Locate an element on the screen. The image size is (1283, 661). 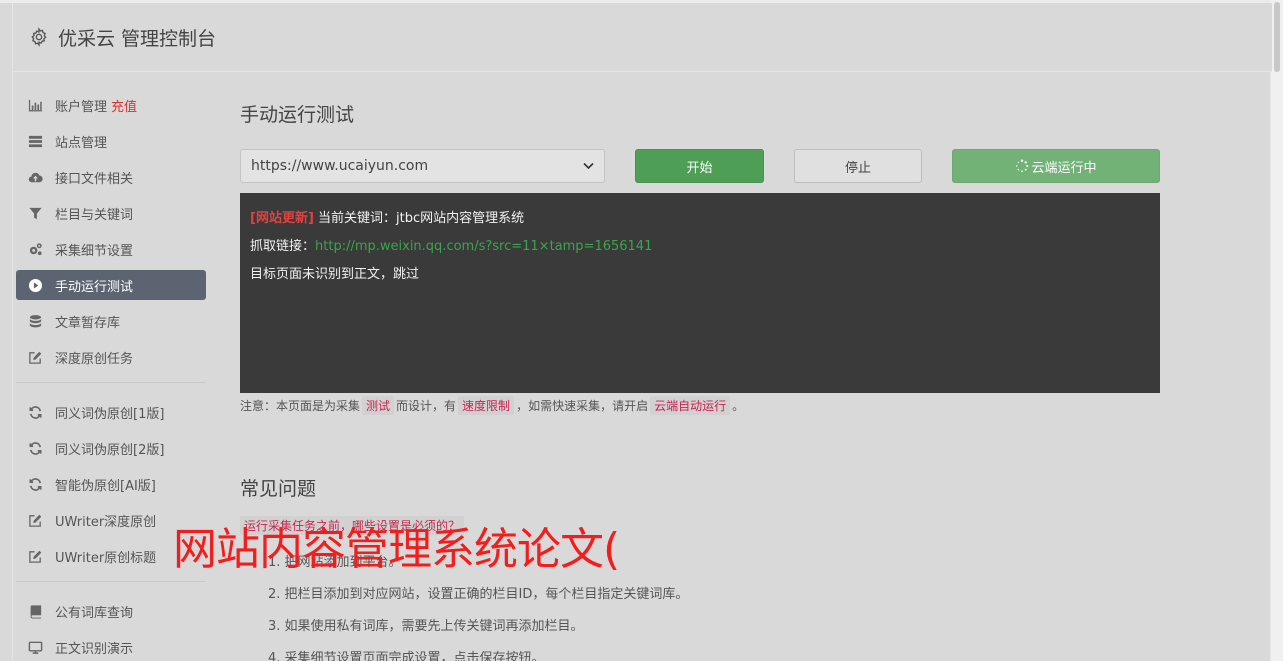
cloud-run-label: 云端运行中 is located at coordinates (1064, 168).